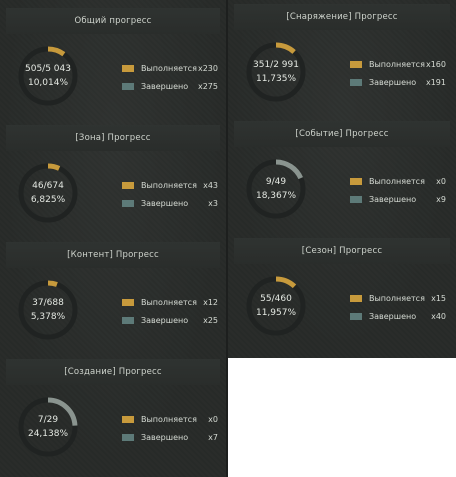  I want to click on completed-count: x25, so click(210, 320).